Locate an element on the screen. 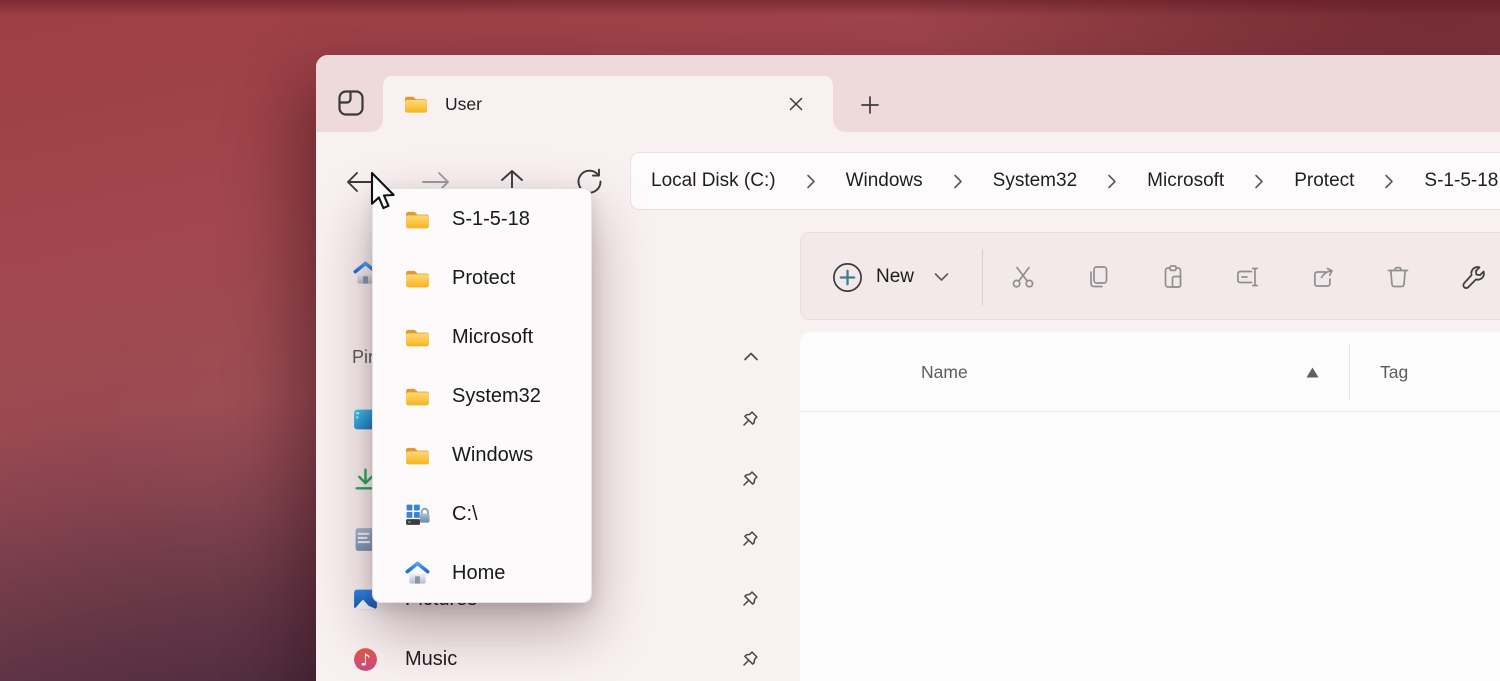  menu-item-home: Home is located at coordinates (482, 573).